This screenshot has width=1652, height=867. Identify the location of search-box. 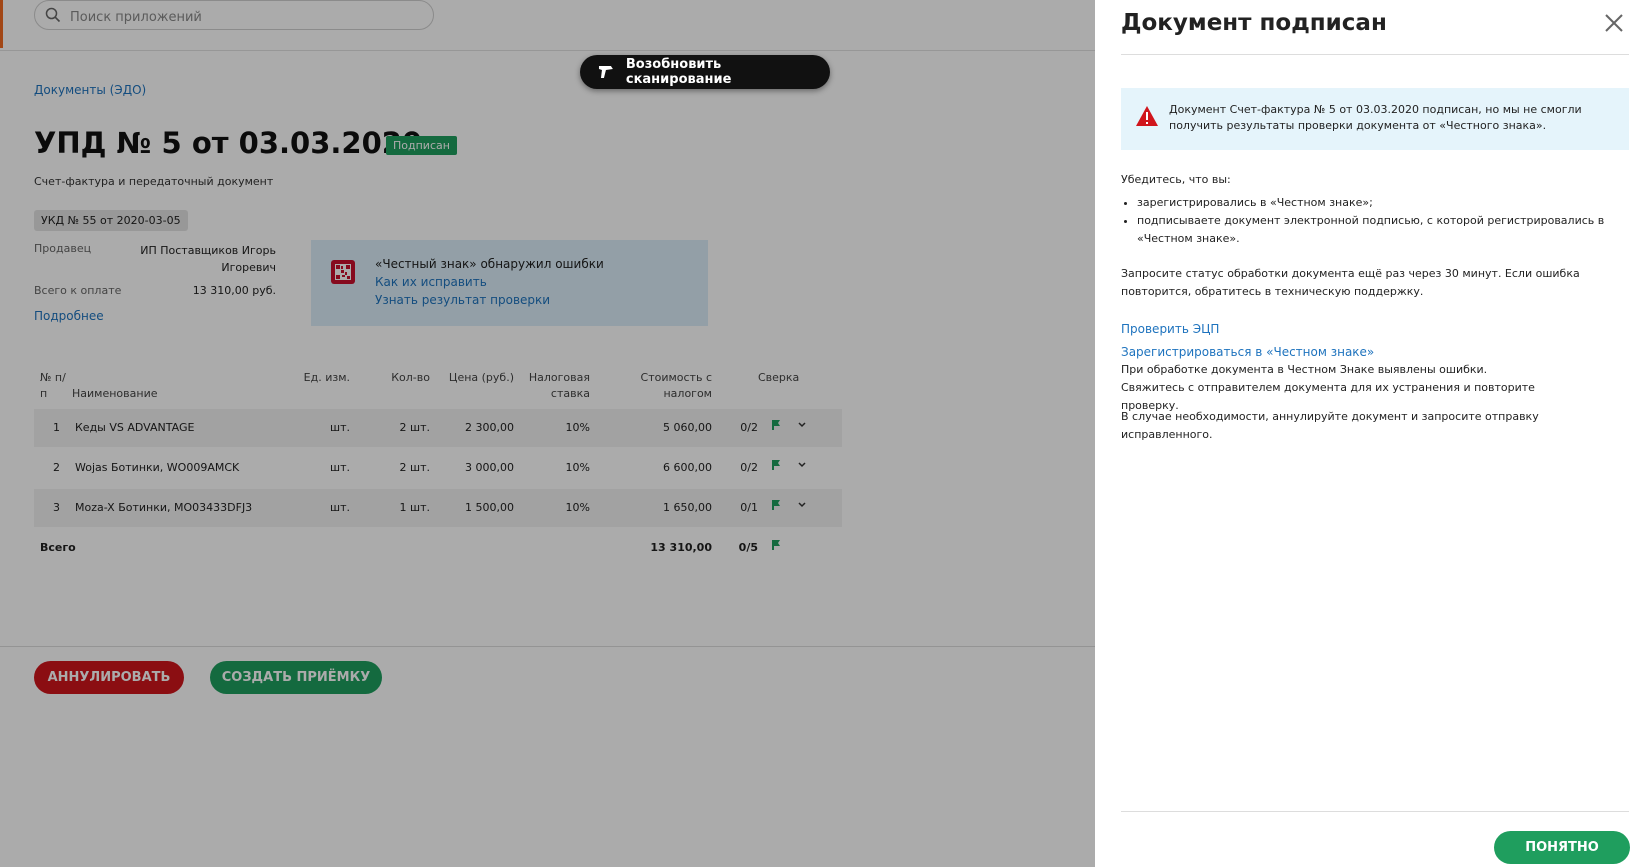
(234, 15).